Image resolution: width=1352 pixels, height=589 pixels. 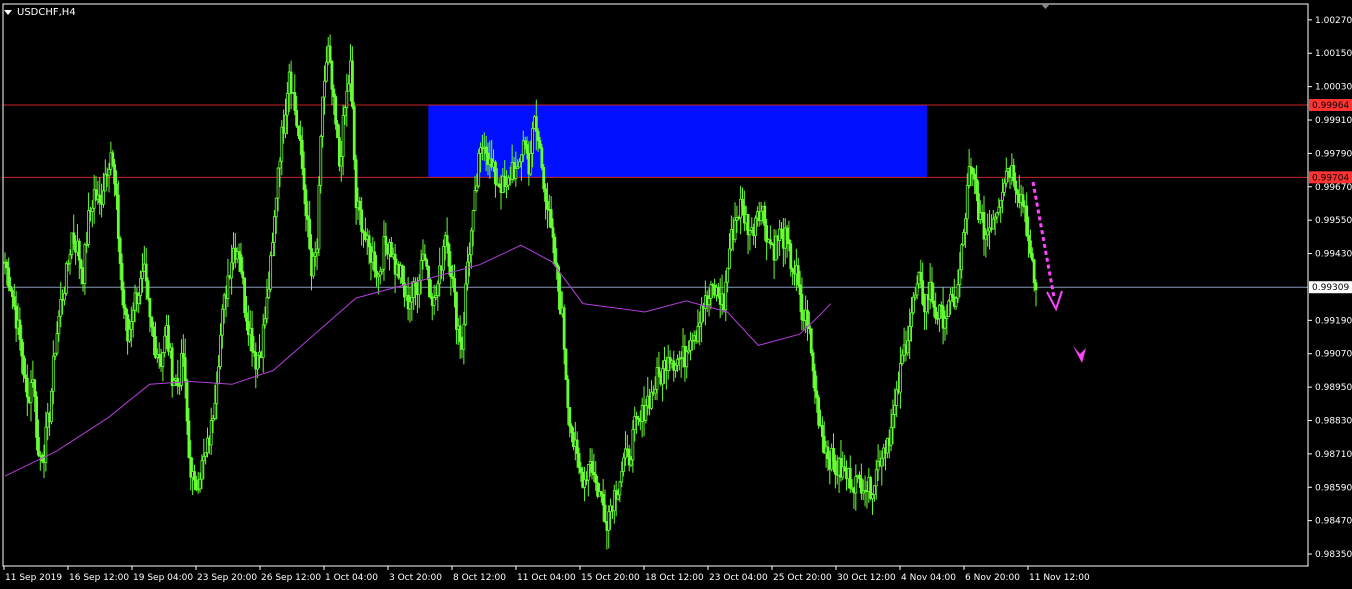 What do you see at coordinates (738, 578) in the screenshot?
I see `x-tick-label: 23 Oct 04:00` at bounding box center [738, 578].